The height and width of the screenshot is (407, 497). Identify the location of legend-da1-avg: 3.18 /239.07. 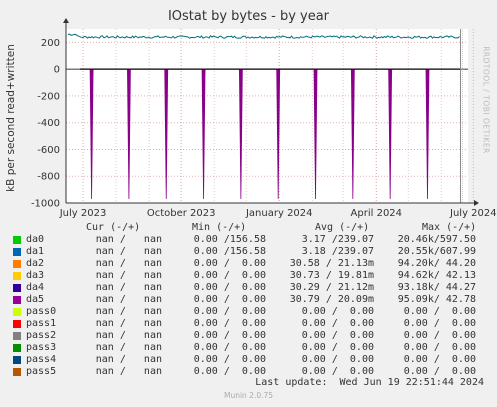
(337, 251).